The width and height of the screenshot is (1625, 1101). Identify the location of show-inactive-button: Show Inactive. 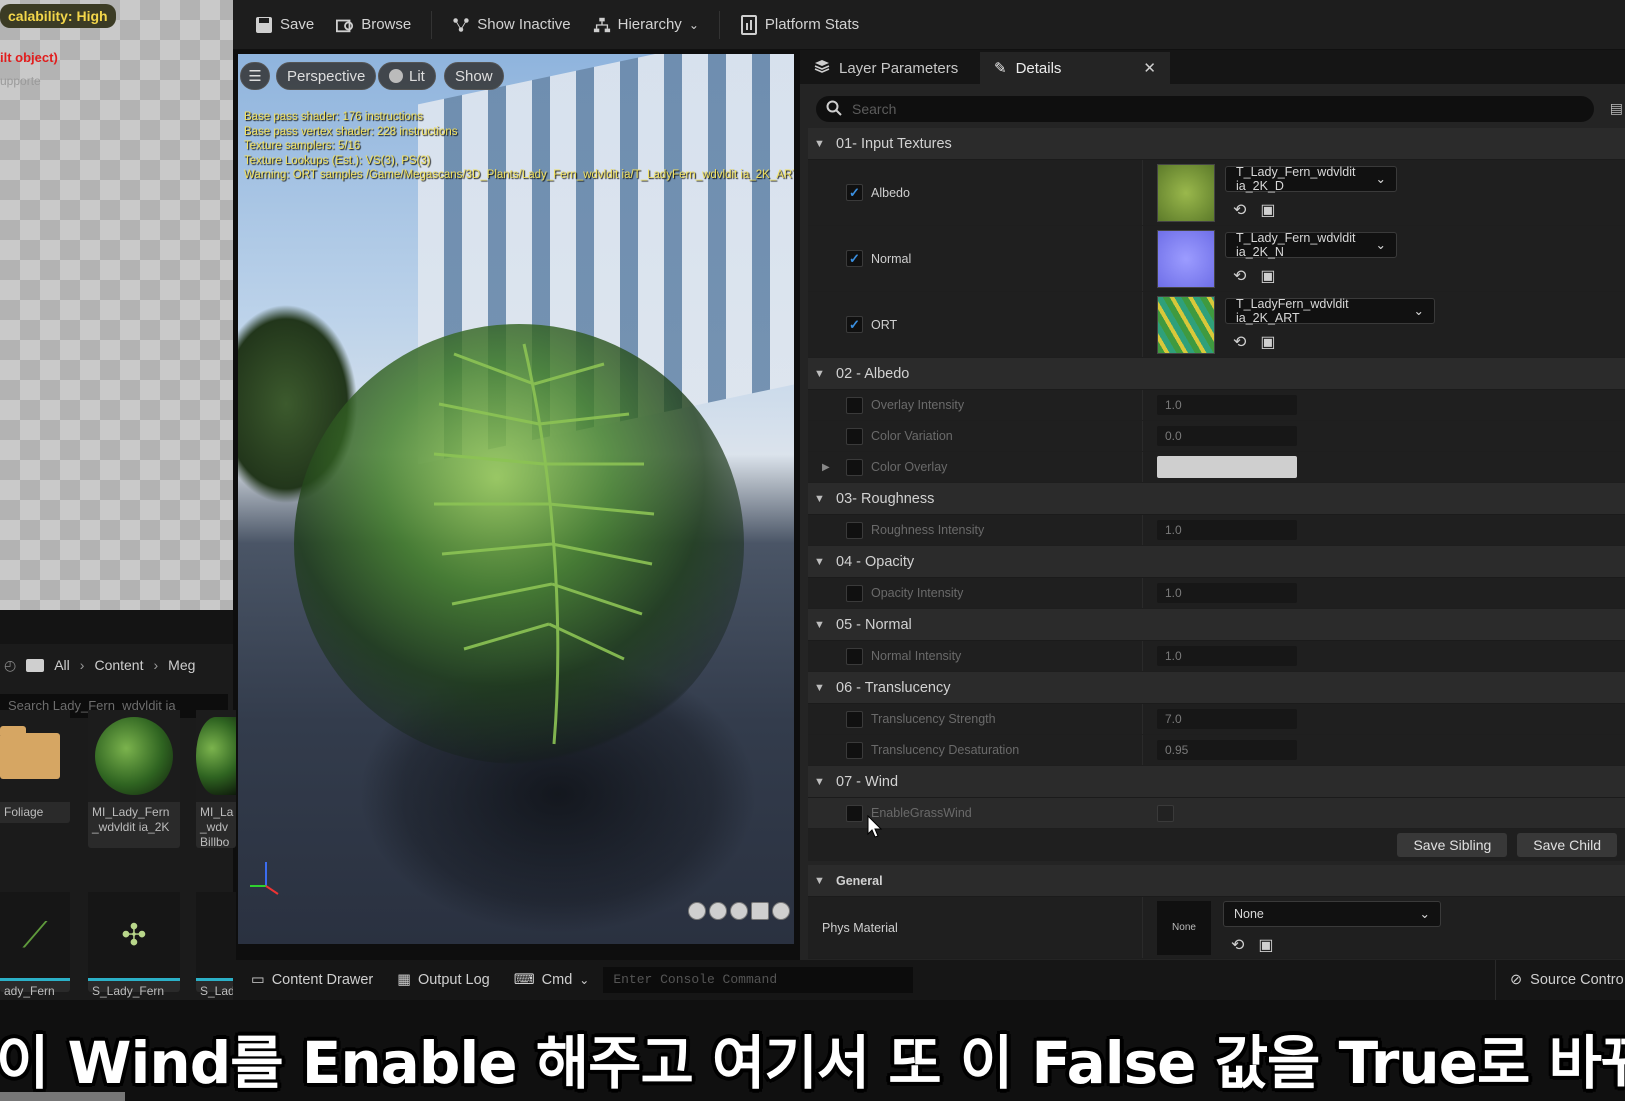
(511, 25).